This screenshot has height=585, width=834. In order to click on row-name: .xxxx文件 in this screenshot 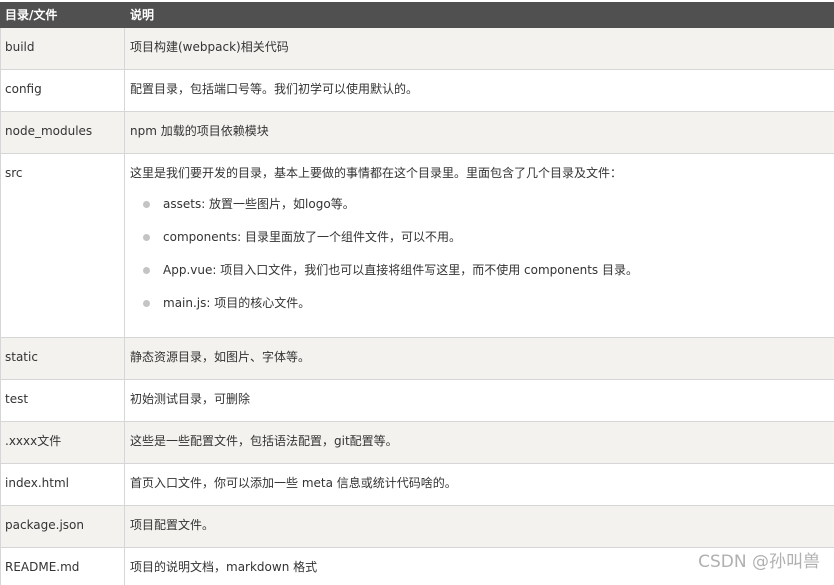, I will do `click(62, 442)`.